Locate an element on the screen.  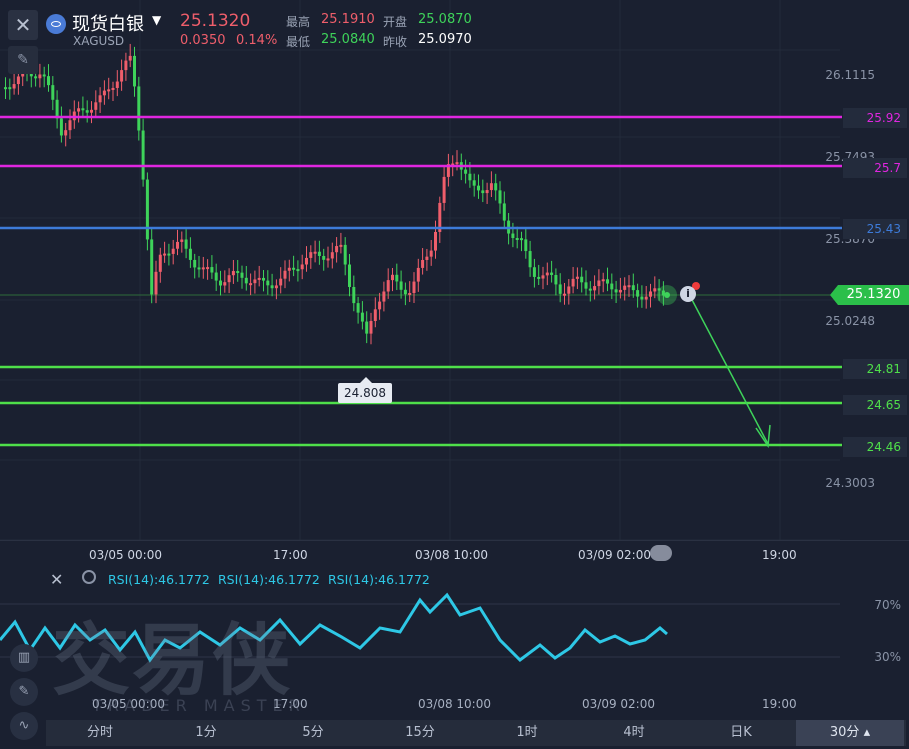
low-label: 最低 is located at coordinates (298, 42).